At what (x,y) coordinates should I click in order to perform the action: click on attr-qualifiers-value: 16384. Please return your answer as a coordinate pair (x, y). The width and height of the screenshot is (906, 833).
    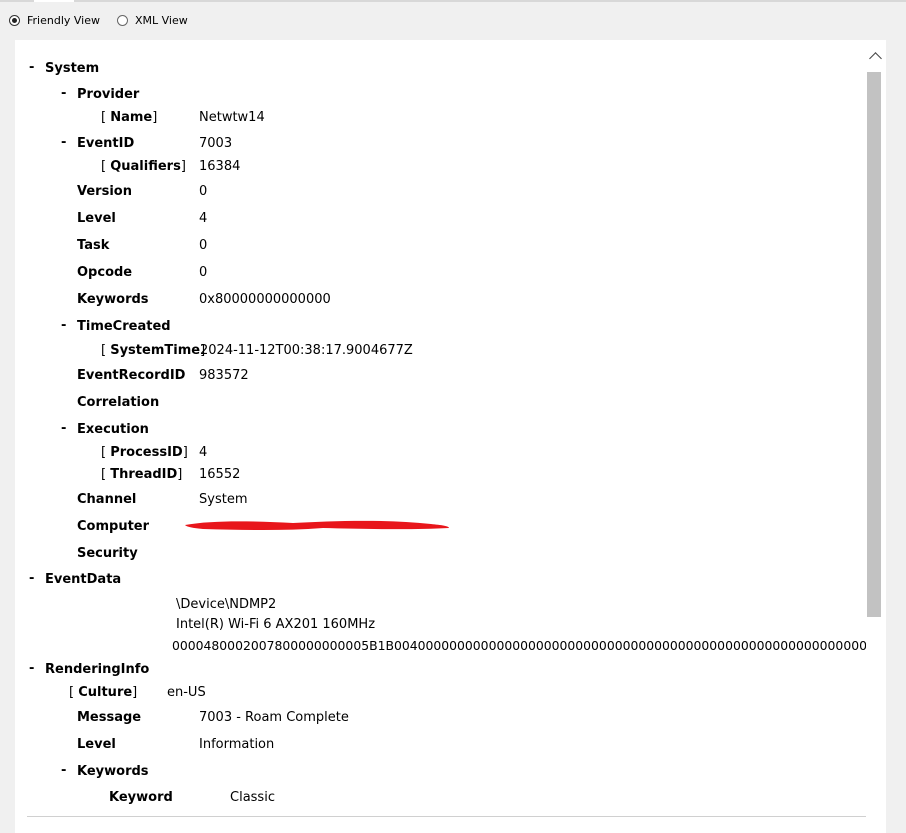
    Looking at the image, I should click on (220, 166).